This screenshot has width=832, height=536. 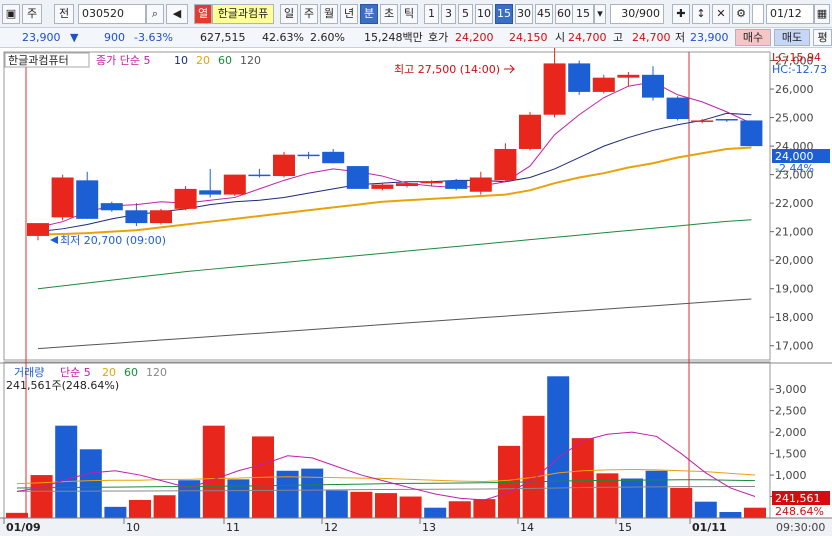 What do you see at coordinates (484, 14) in the screenshot?
I see `interval-tab-3: 10` at bounding box center [484, 14].